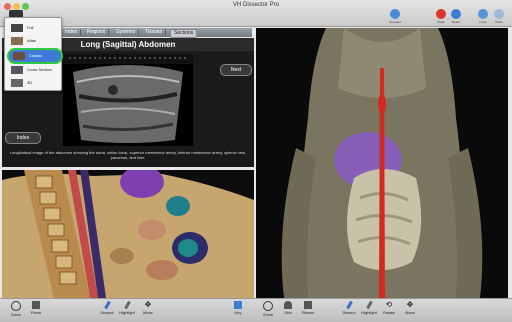 The width and height of the screenshot is (512, 322). What do you see at coordinates (126, 32) in the screenshot?
I see `tab-systems: Systems` at bounding box center [126, 32].